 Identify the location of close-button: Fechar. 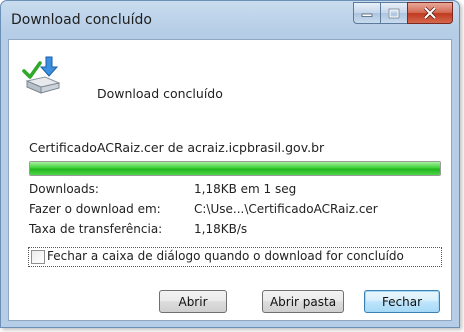
(402, 301).